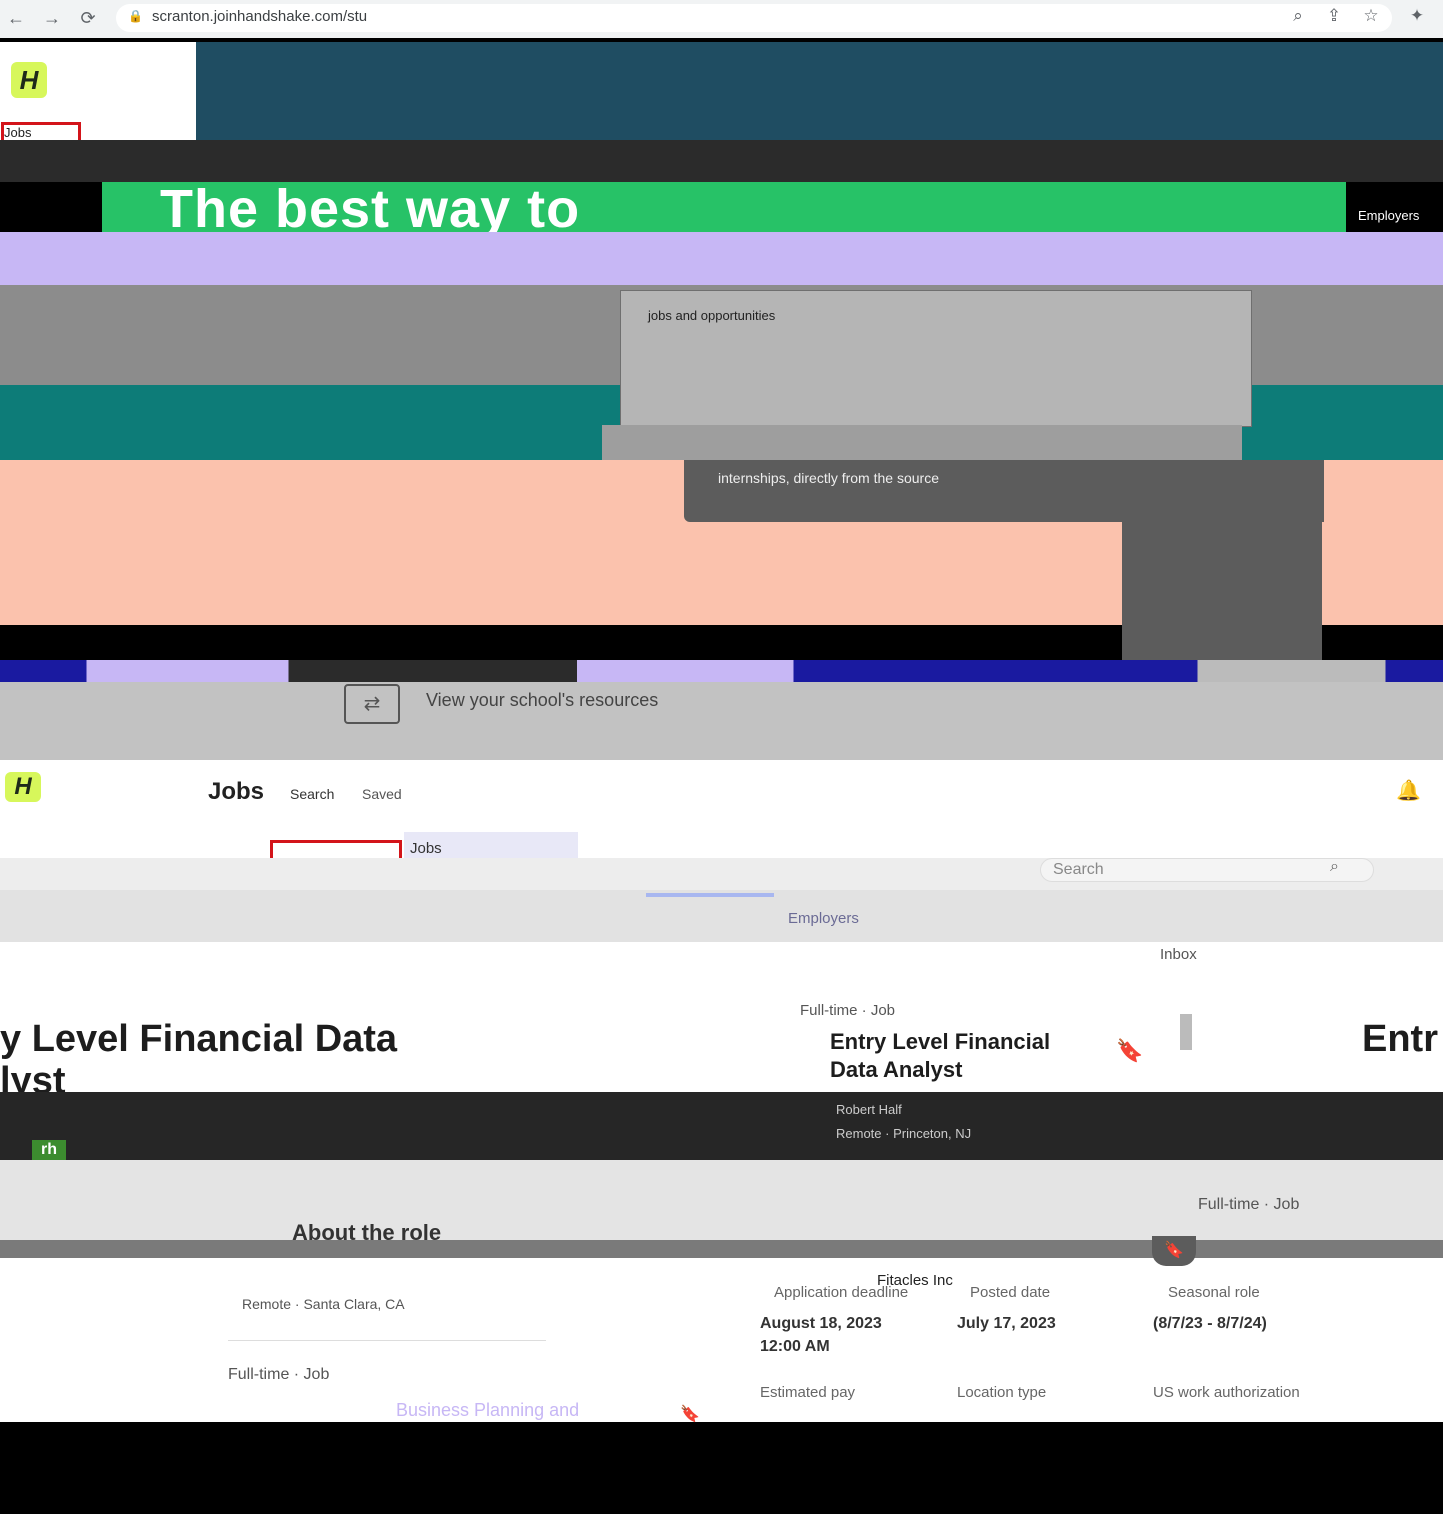  Describe the element at coordinates (236, 791) in the screenshot. I see `page-title: Jobs` at that location.